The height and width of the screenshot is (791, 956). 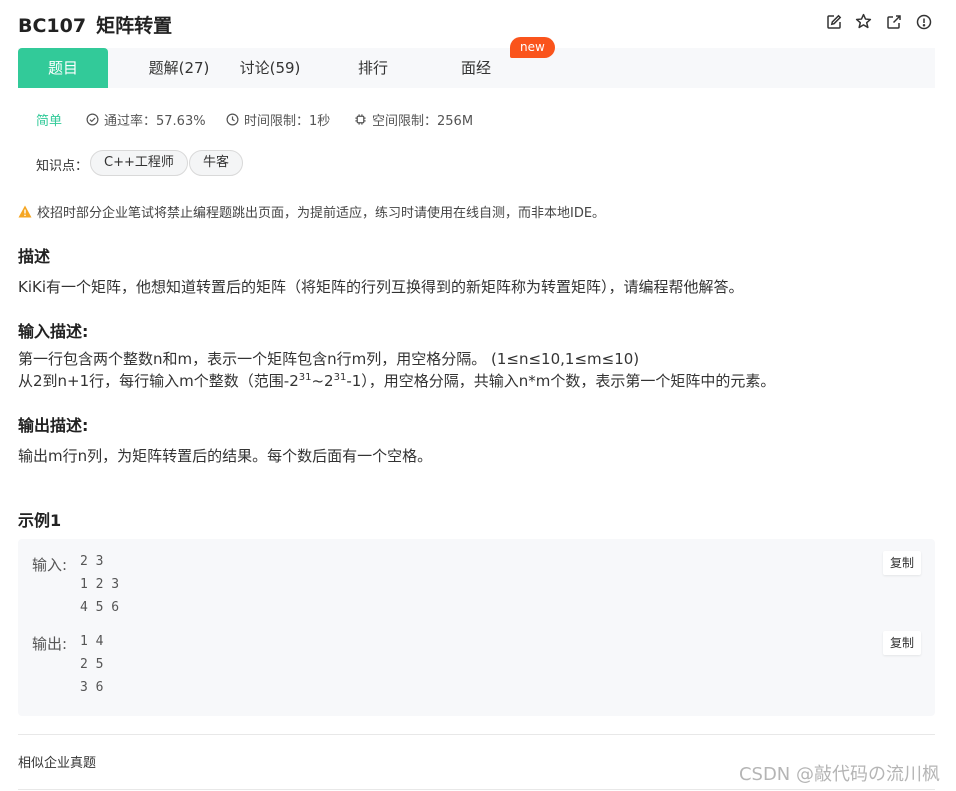 I want to click on clock-icon, so click(x=232, y=119).